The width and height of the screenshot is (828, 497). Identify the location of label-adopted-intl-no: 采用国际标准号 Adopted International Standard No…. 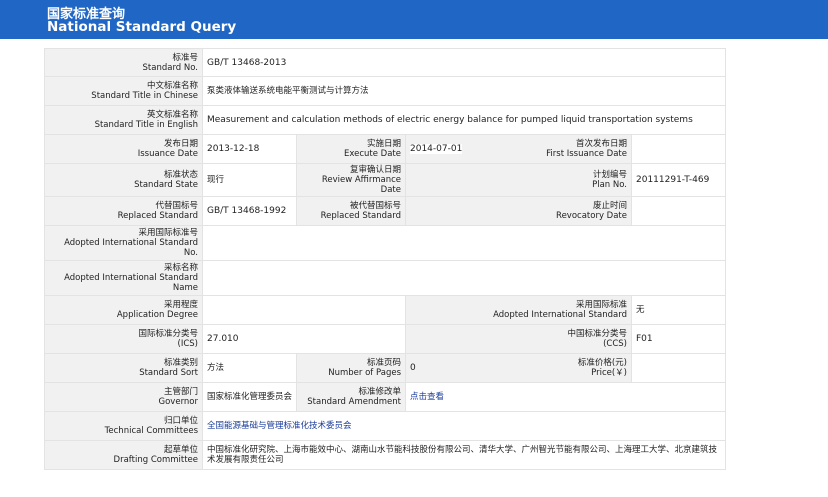
(123, 243).